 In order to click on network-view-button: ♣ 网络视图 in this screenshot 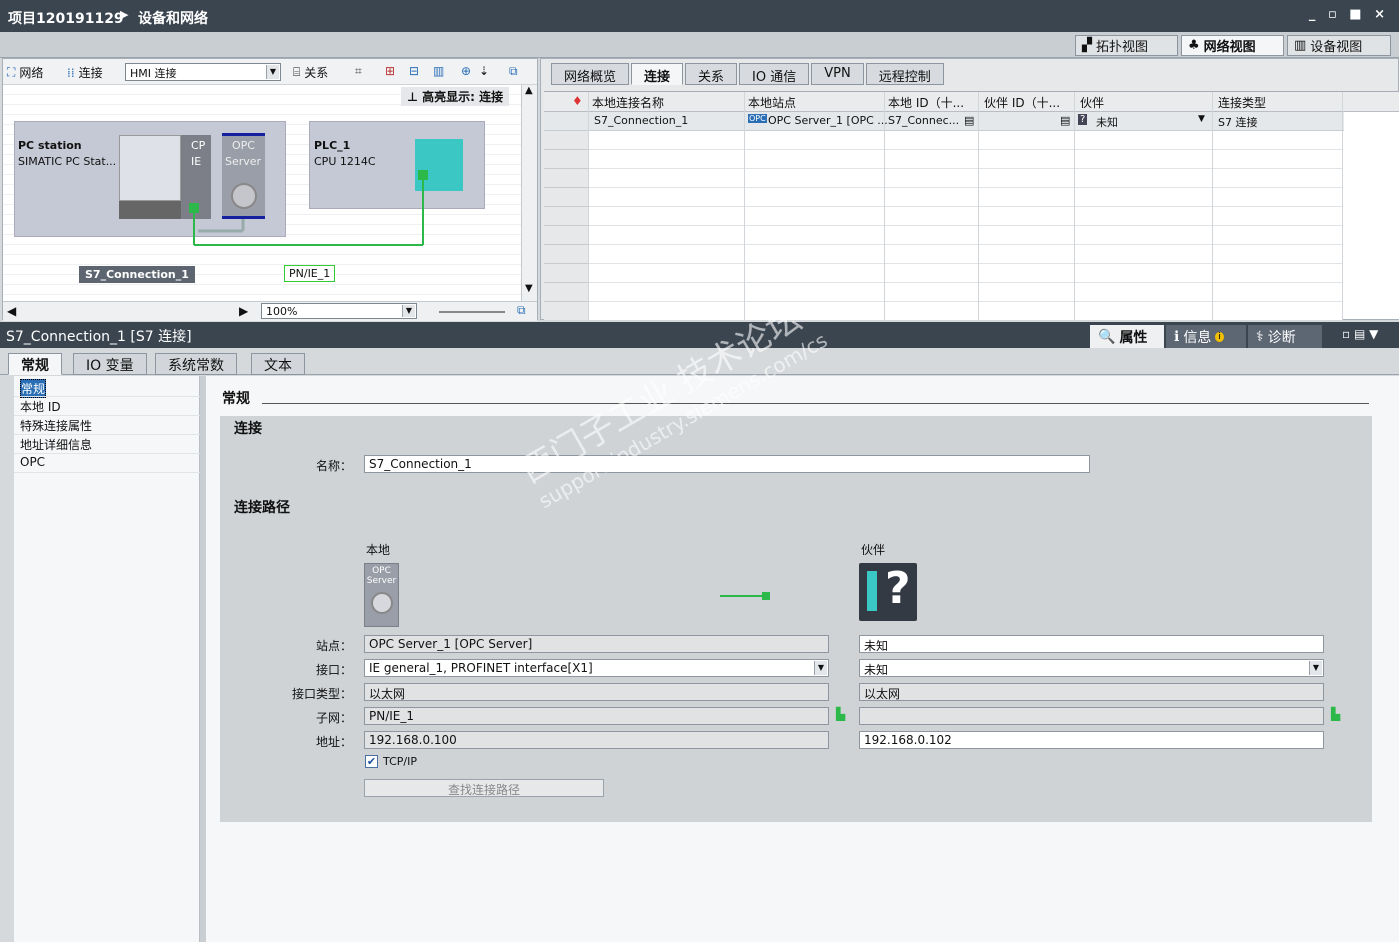, I will do `click(1232, 45)`.